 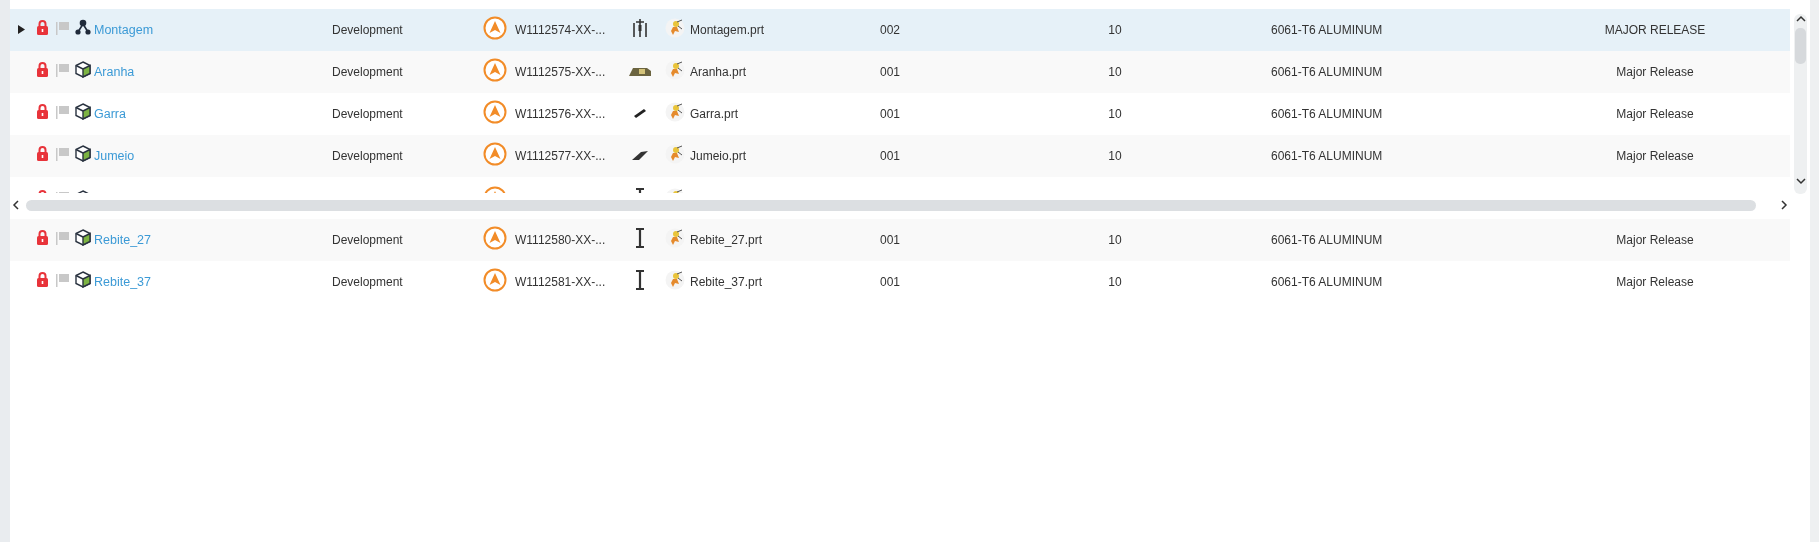 What do you see at coordinates (891, 205) in the screenshot?
I see `horizontal-scrollbar` at bounding box center [891, 205].